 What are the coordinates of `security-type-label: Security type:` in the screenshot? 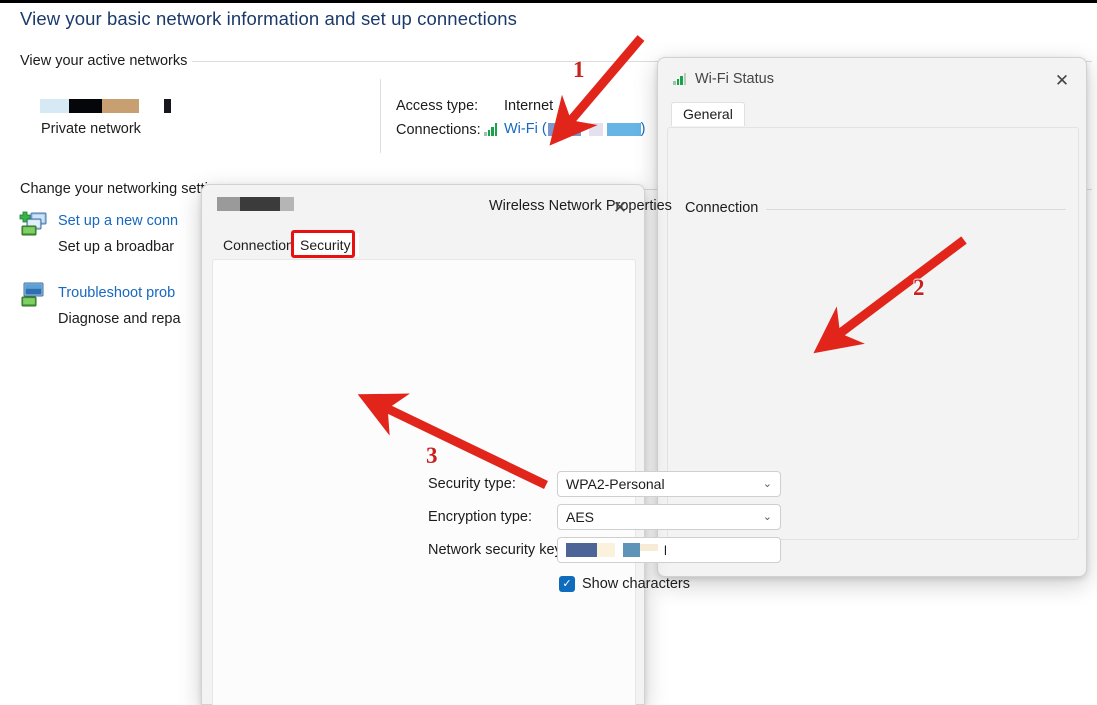 It's located at (472, 484).